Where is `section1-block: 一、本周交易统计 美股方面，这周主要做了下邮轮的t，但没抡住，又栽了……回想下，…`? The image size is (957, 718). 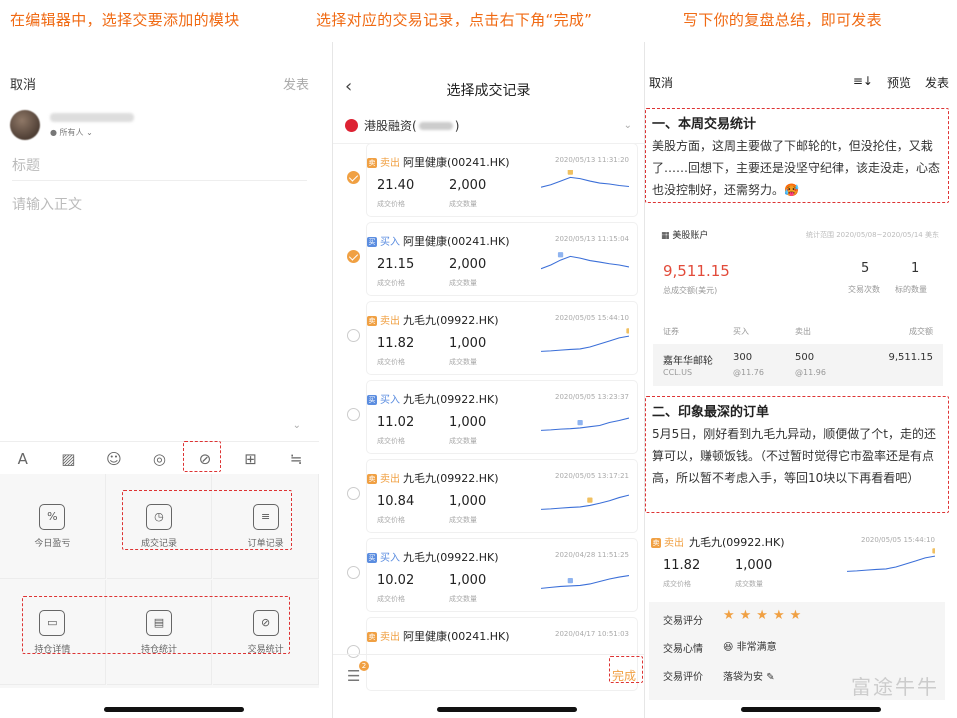
section1-block: 一、本周交易统计 美股方面，这周主要做了下邮轮的t，但没抡住，又栽了……回想下，… is located at coordinates (797, 155).